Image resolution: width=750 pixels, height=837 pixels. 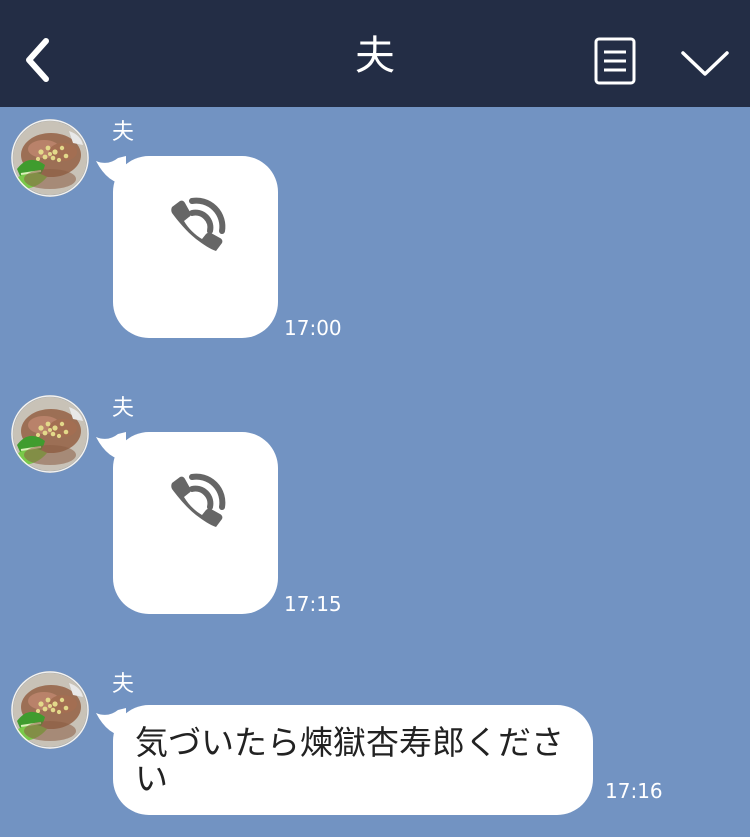 I want to click on chevron-down-icon, so click(x=705, y=63).